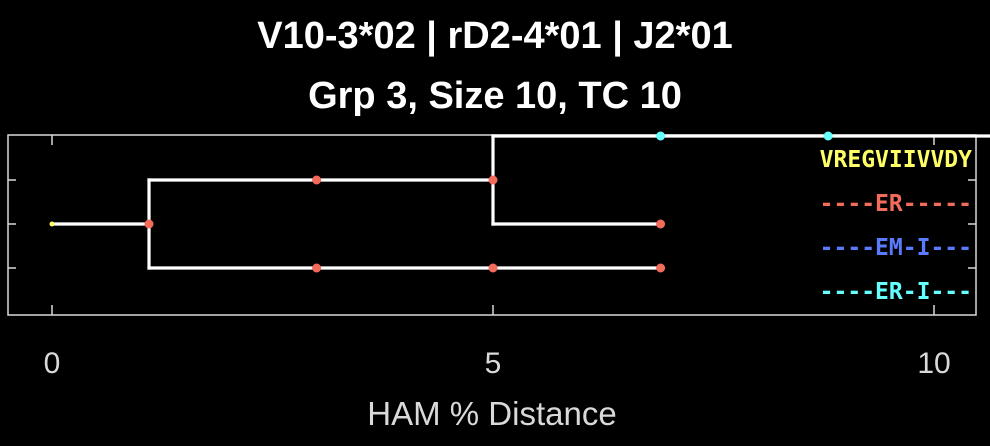 The height and width of the screenshot is (446, 990). What do you see at coordinates (896, 160) in the screenshot?
I see `sequence-label: VREGVIIVVDY` at bounding box center [896, 160].